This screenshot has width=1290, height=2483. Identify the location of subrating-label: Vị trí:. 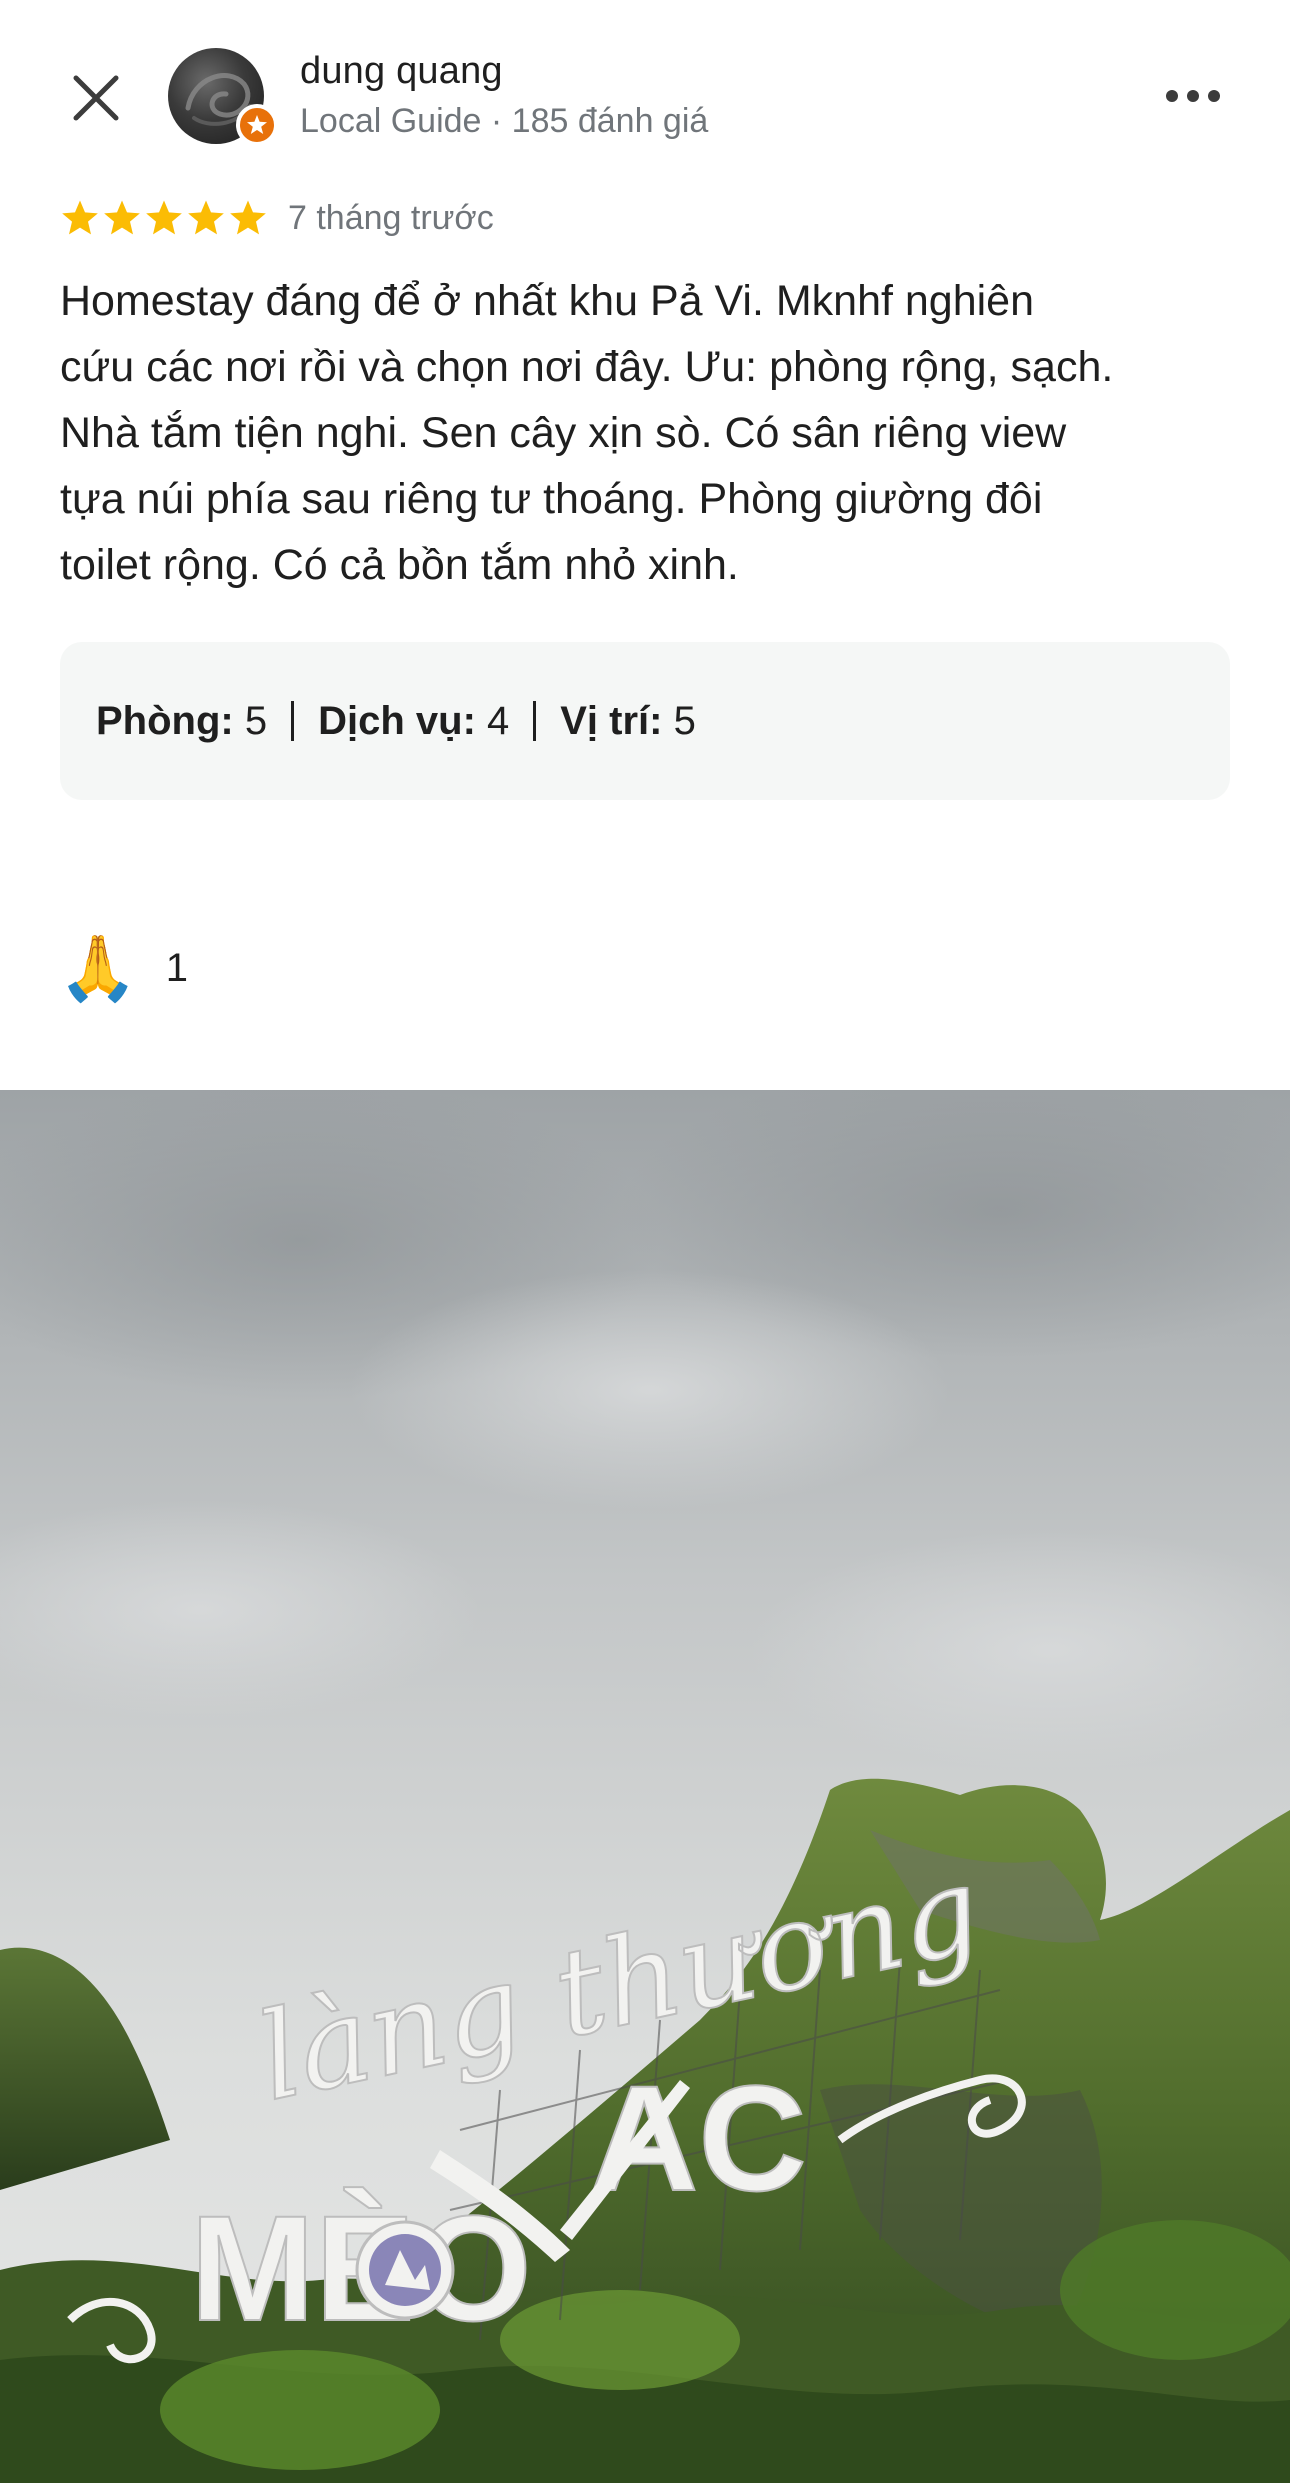
(611, 720).